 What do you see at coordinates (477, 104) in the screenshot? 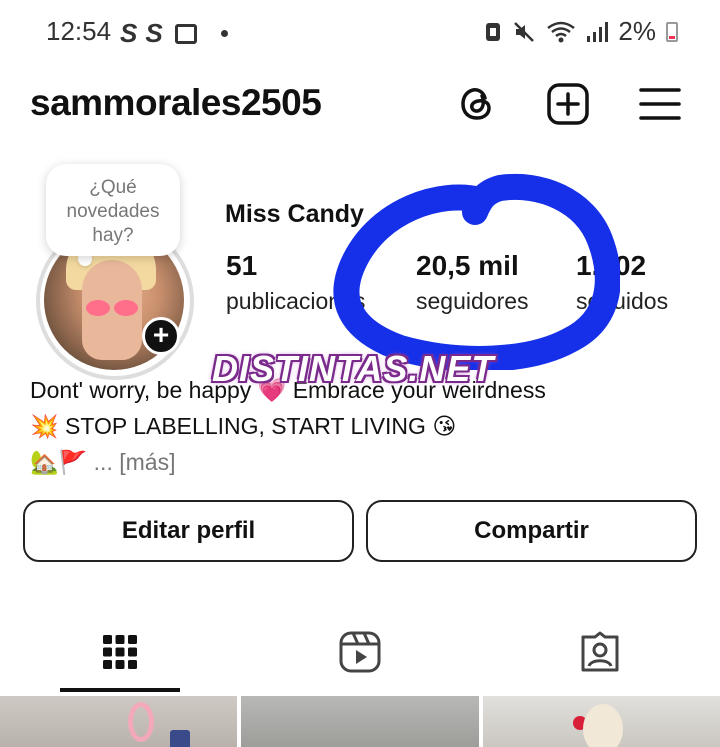
I see `threads-icon` at bounding box center [477, 104].